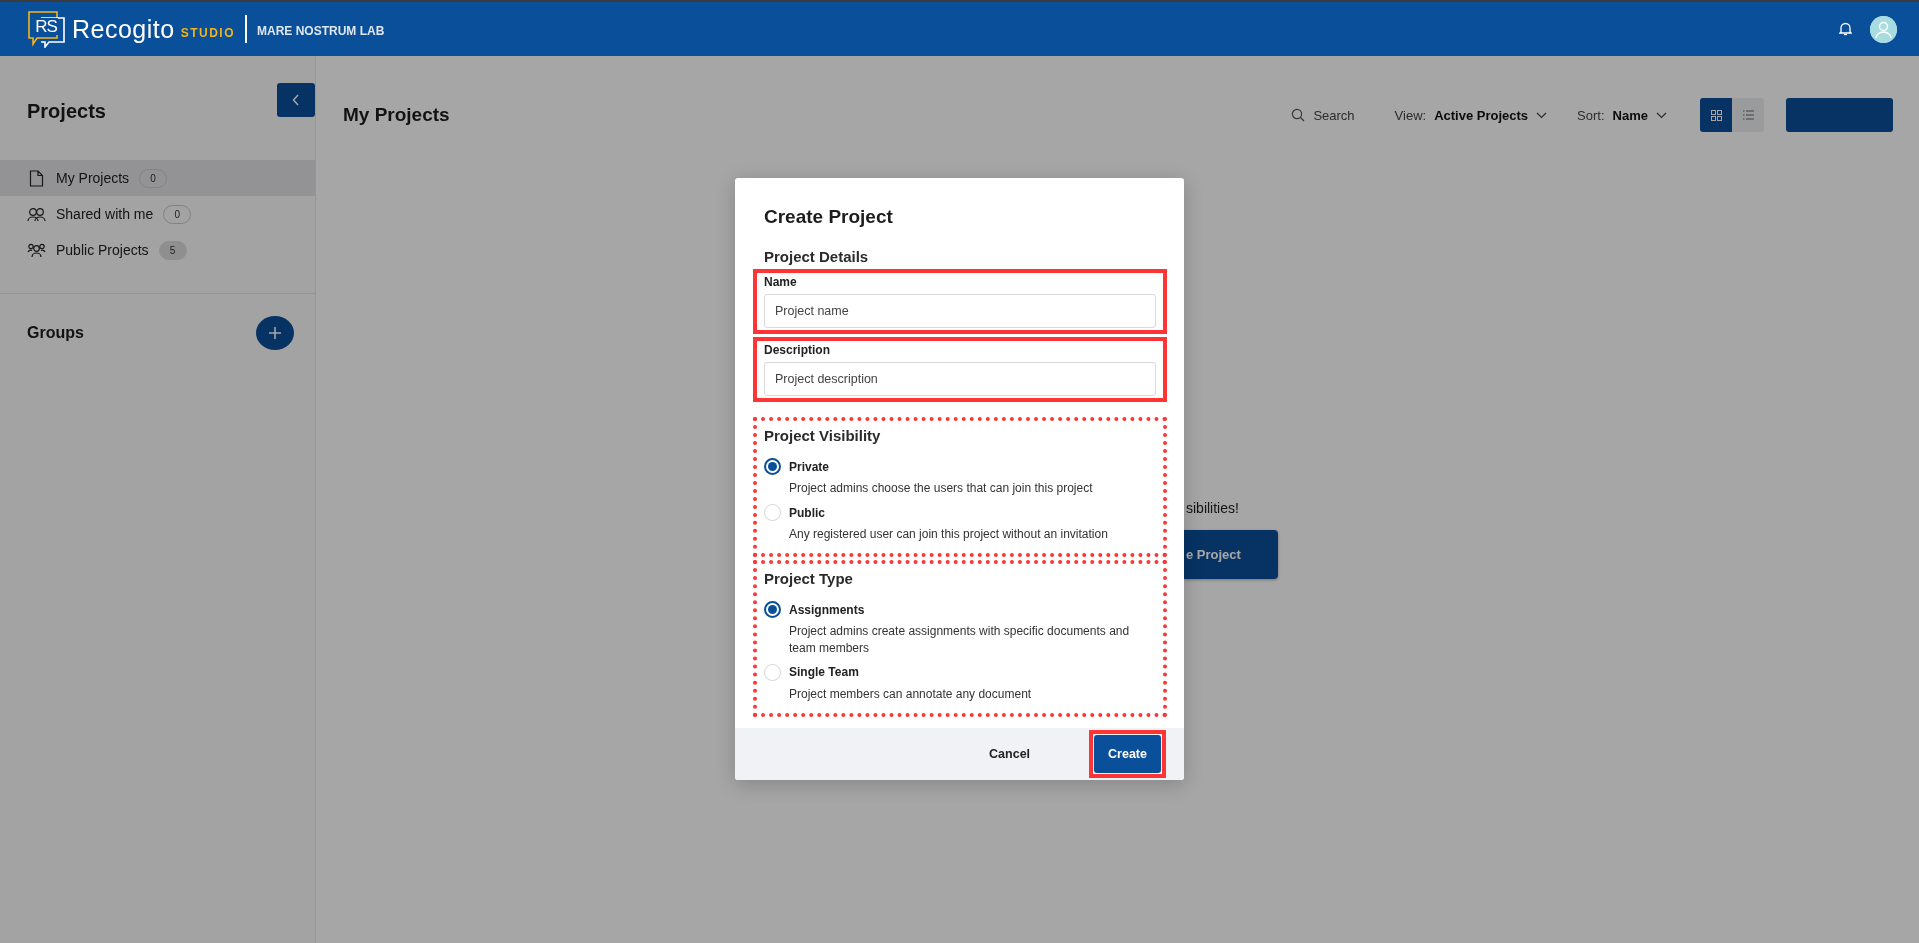 The height and width of the screenshot is (943, 1919). What do you see at coordinates (949, 534) in the screenshot?
I see `option-description: Any registered user can join this project without an invitation` at bounding box center [949, 534].